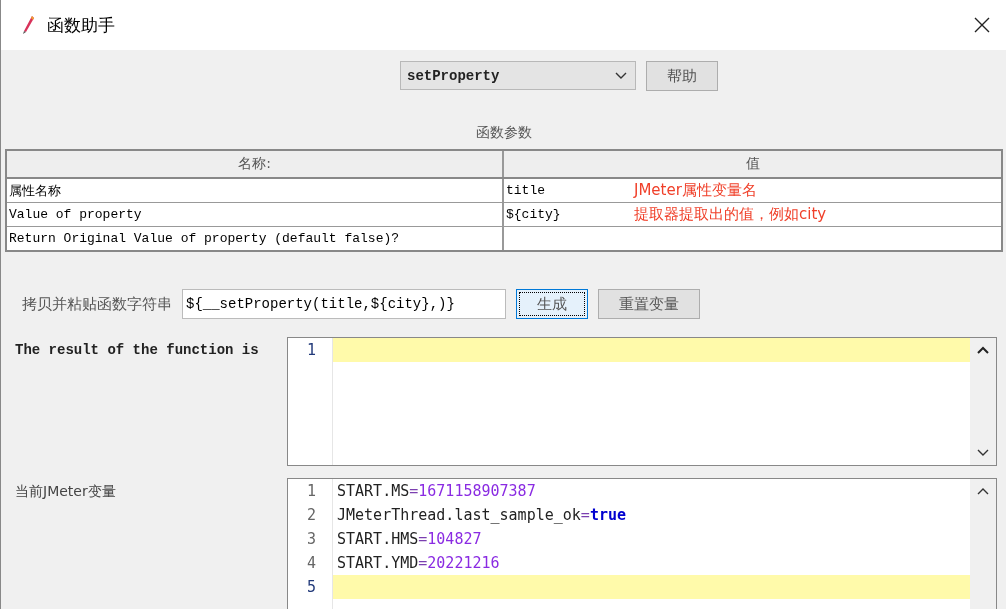  Describe the element at coordinates (730, 214) in the screenshot. I see `annotation-text: 提取器提取出的值，例如city` at that location.